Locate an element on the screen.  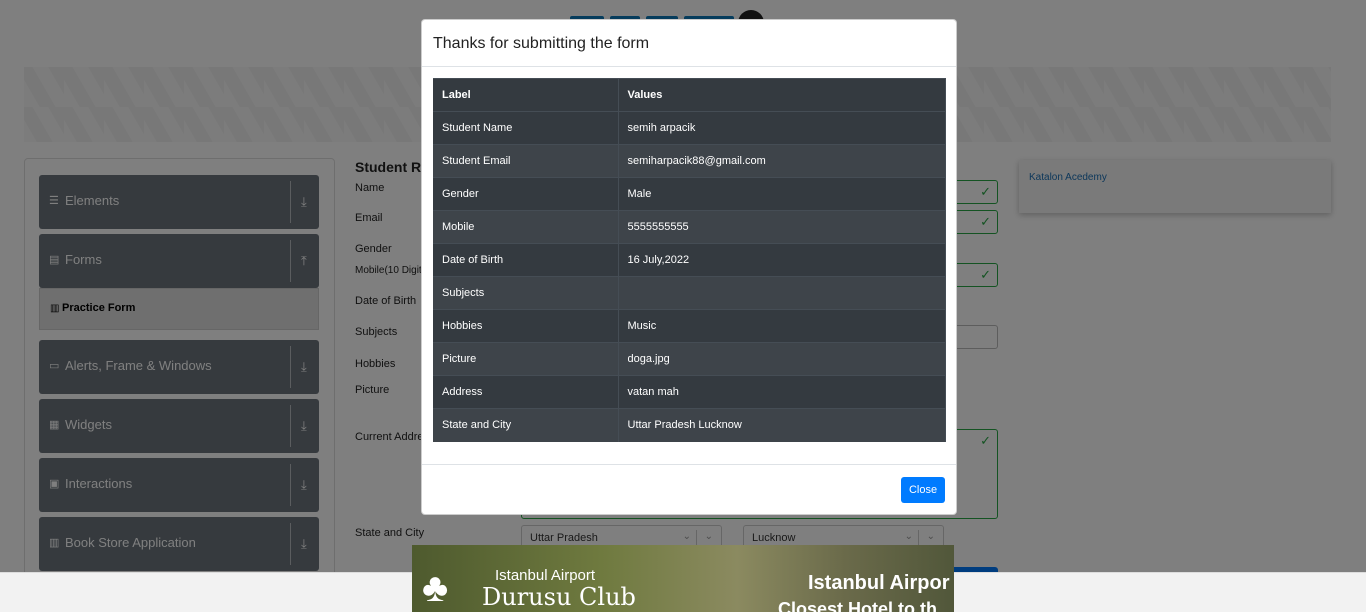
row-label: Student Email is located at coordinates (526, 161).